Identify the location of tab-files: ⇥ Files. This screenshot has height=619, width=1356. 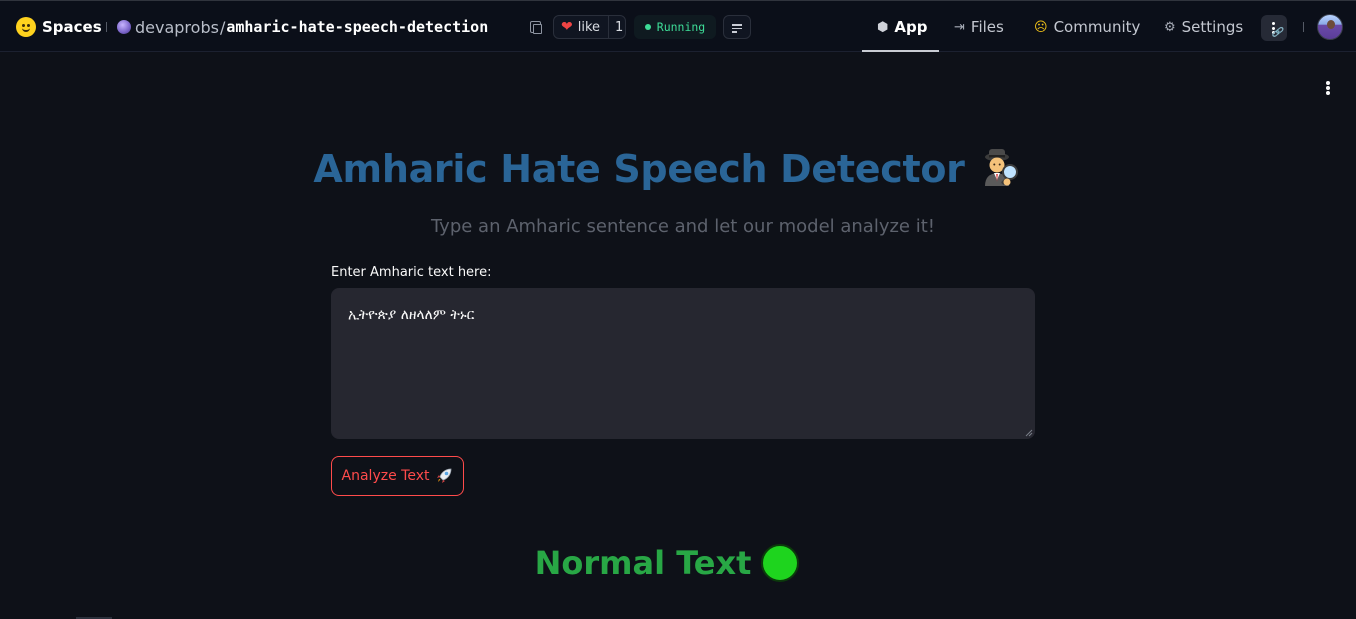
(979, 27).